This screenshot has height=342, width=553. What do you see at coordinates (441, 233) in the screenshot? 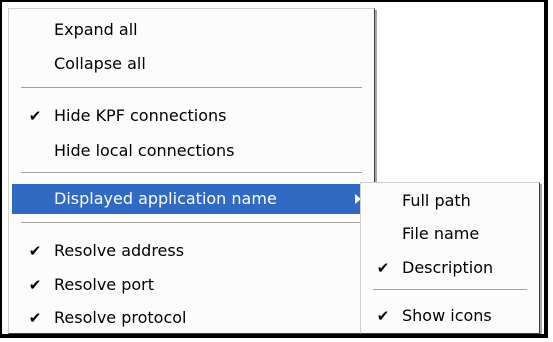
I see `menu-item-label: File name` at bounding box center [441, 233].